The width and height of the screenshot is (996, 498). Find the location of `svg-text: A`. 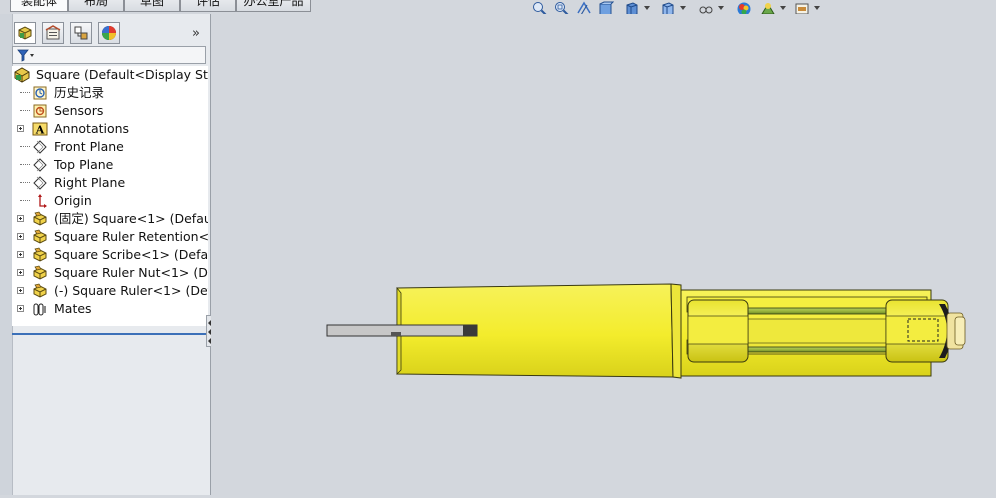

svg-text: A is located at coordinates (40, 130).